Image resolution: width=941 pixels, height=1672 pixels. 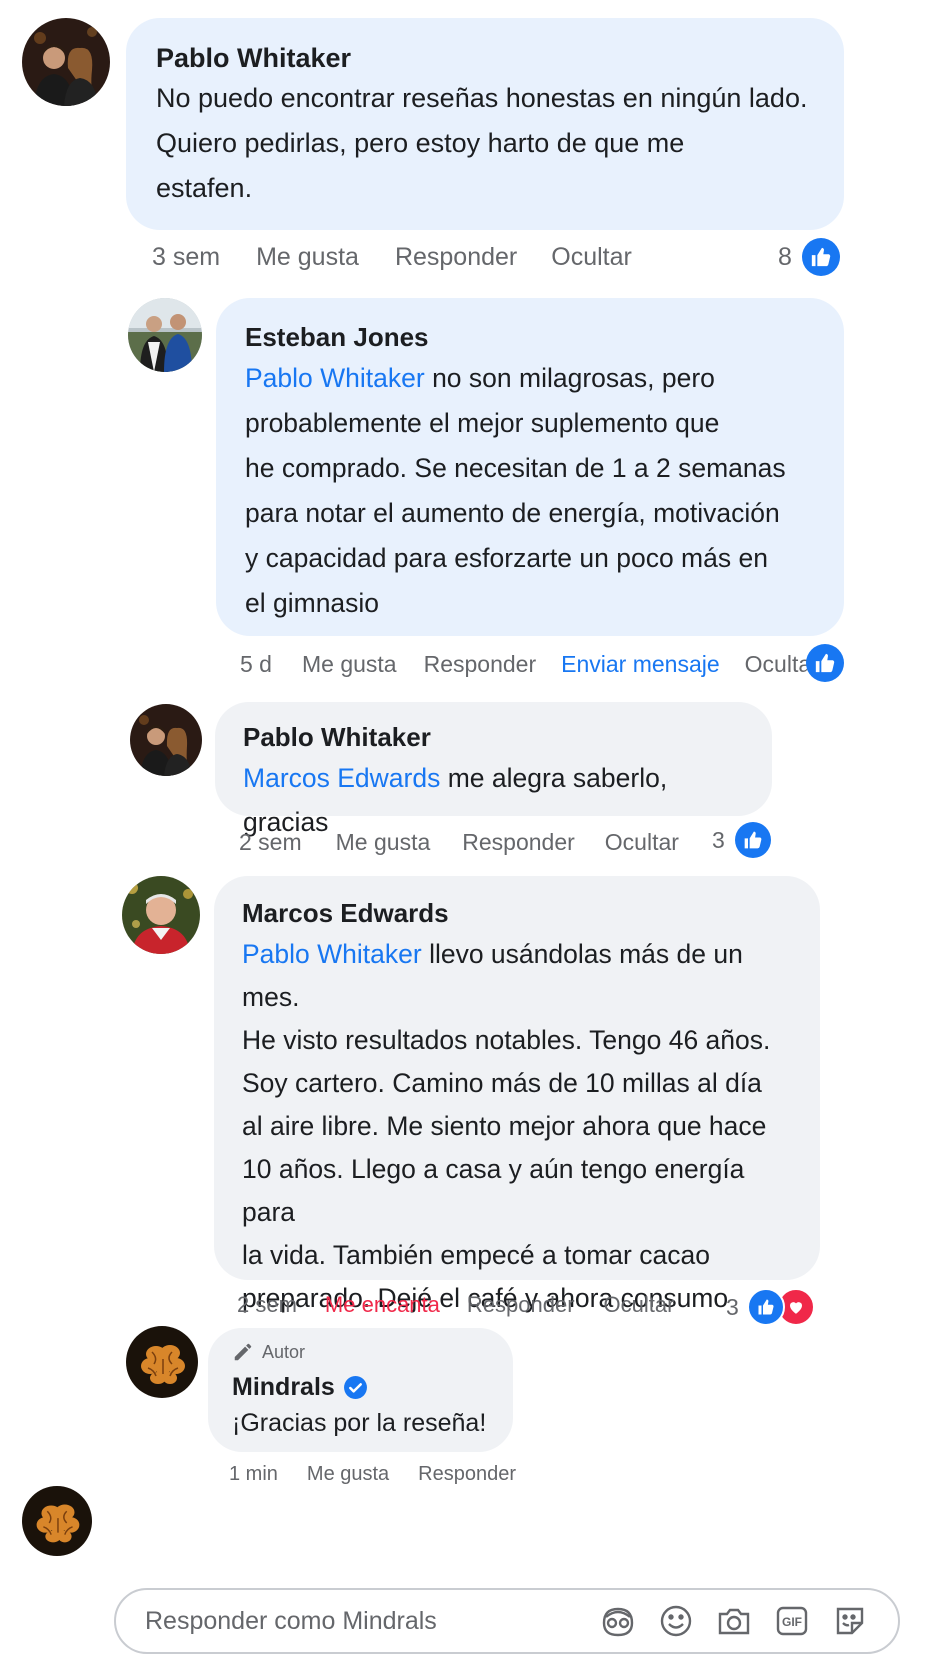 I want to click on reaction-summary: 8, so click(x=809, y=257).